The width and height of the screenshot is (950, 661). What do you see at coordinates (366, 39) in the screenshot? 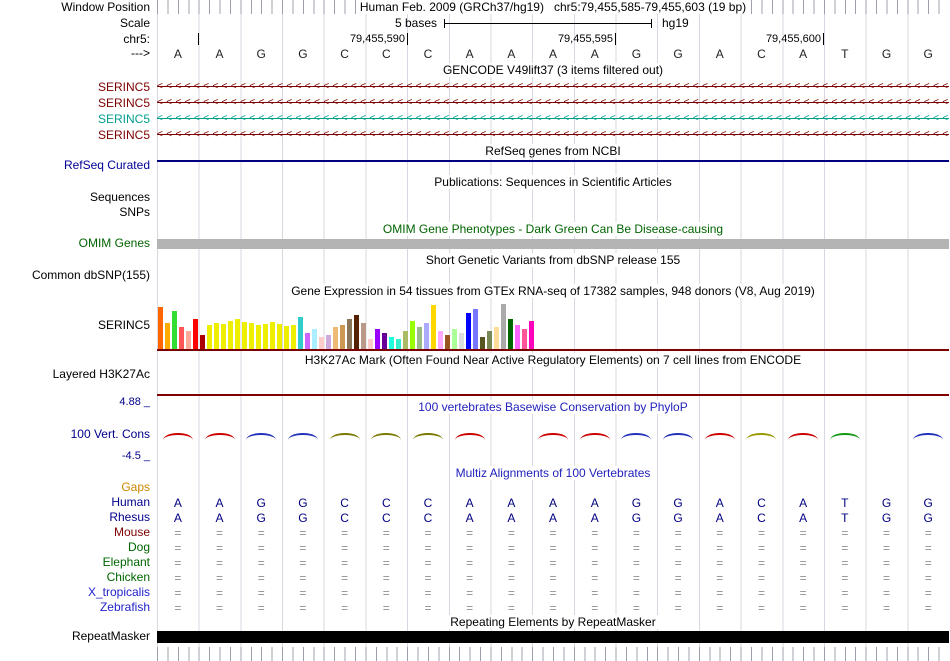
I see `ruler-tick: 79,455,590` at bounding box center [366, 39].